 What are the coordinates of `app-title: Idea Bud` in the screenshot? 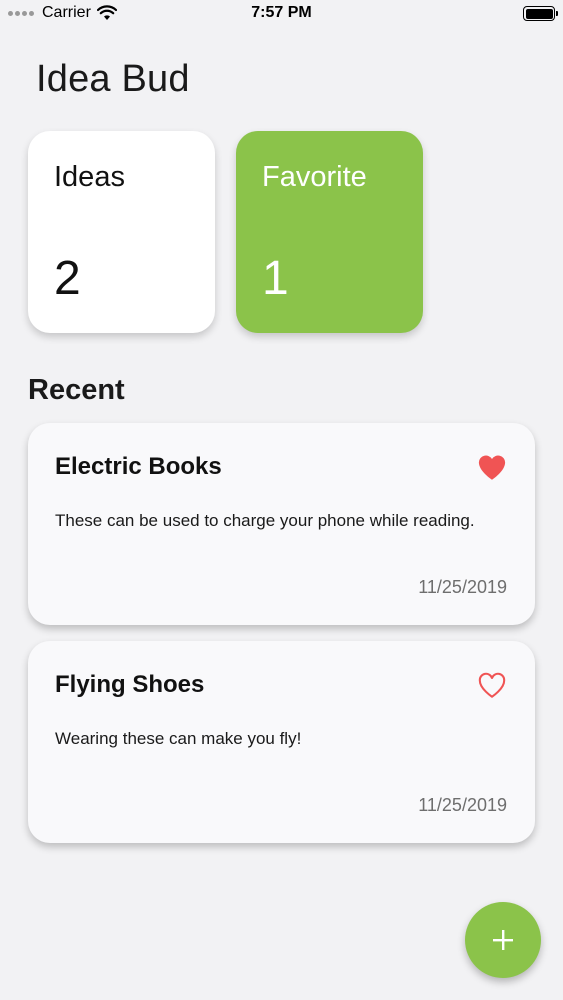 It's located at (113, 79).